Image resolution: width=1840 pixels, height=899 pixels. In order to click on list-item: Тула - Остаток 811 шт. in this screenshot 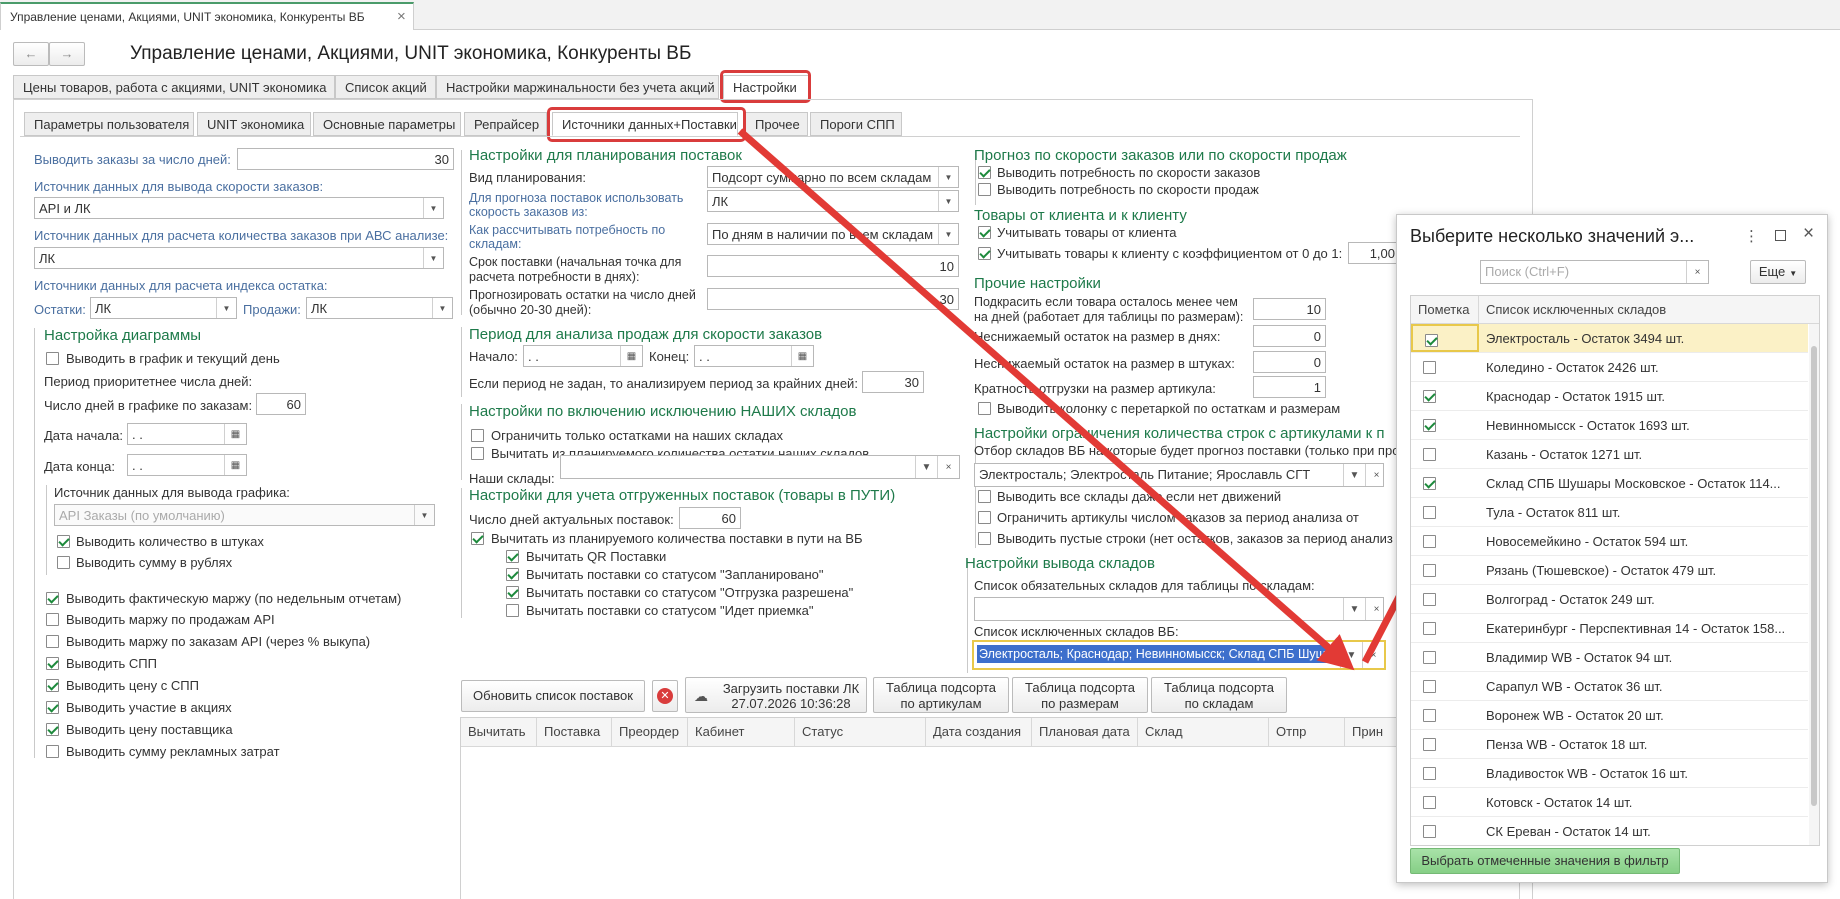, I will do `click(1609, 512)`.